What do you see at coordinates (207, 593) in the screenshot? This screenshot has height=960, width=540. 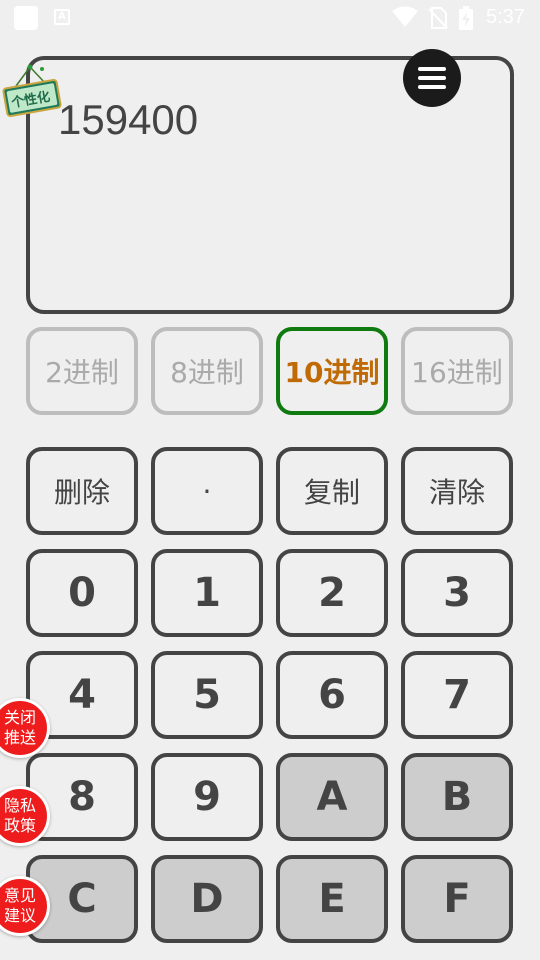 I see `key-1: 1` at bounding box center [207, 593].